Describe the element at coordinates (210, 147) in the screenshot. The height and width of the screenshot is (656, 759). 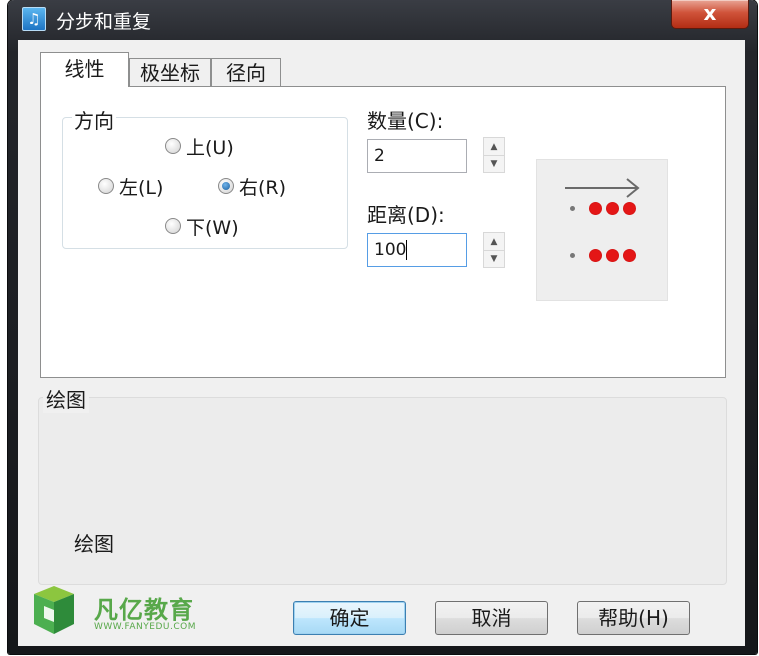
I see `radio-up-label: 上(U)` at that location.